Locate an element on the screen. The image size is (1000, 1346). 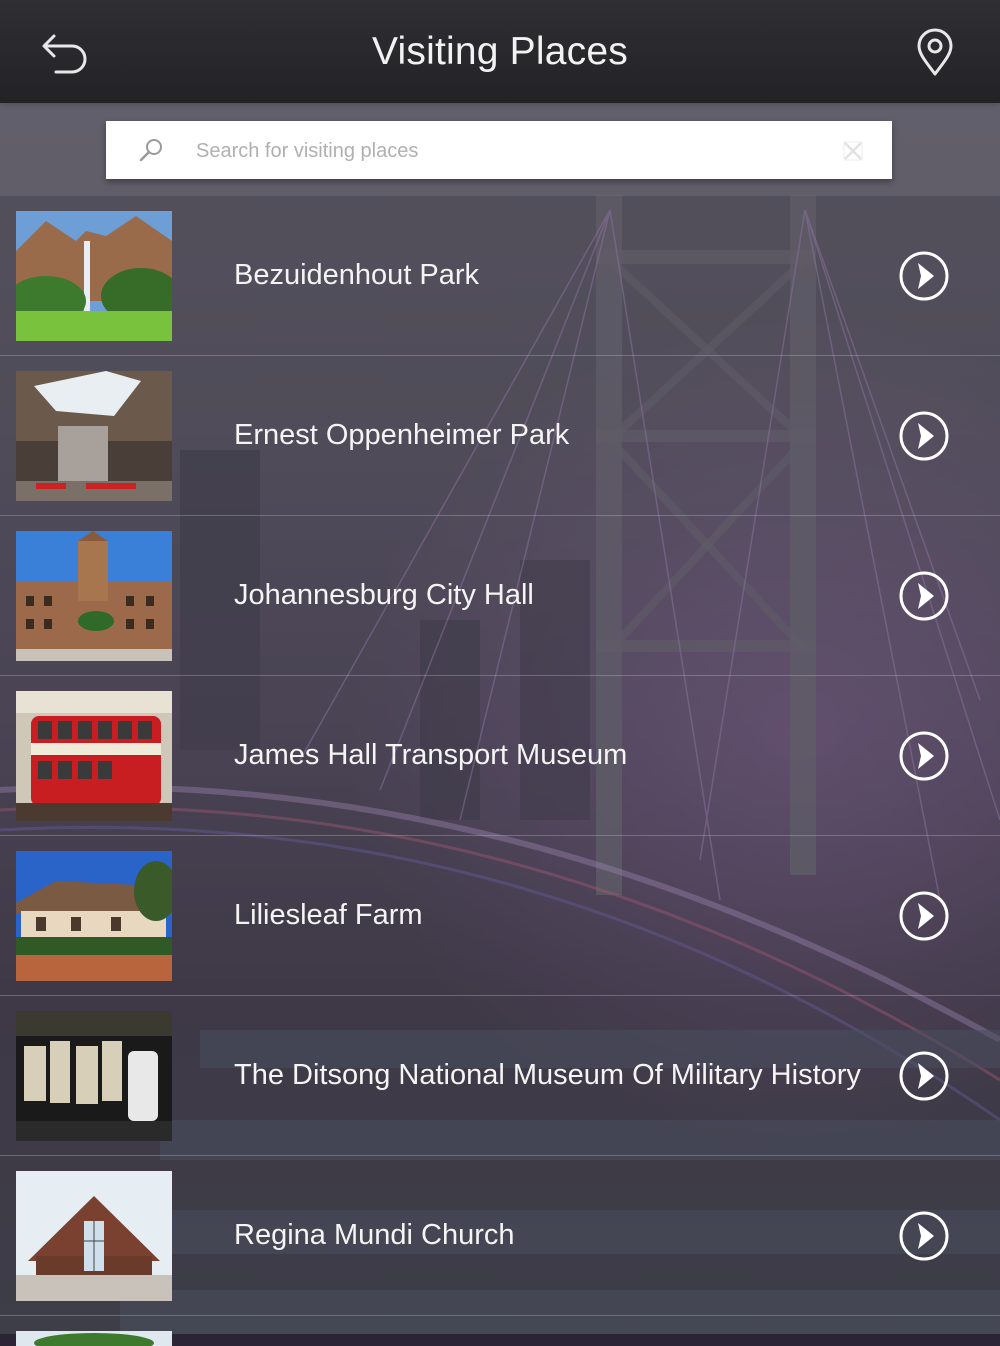
list-item-regina-mundi-church: Regina Mundi Church is located at coordinates (500, 1236).